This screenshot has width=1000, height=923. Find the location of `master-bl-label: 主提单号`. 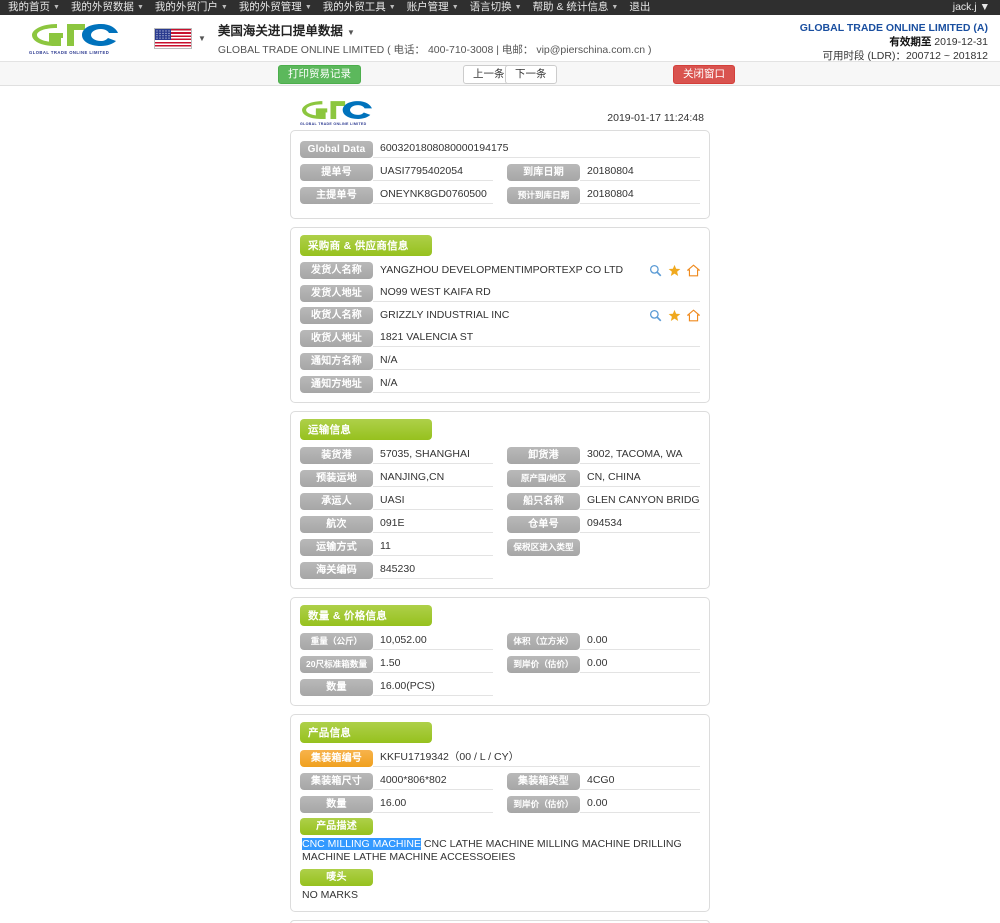

master-bl-label: 主提单号 is located at coordinates (336, 195).